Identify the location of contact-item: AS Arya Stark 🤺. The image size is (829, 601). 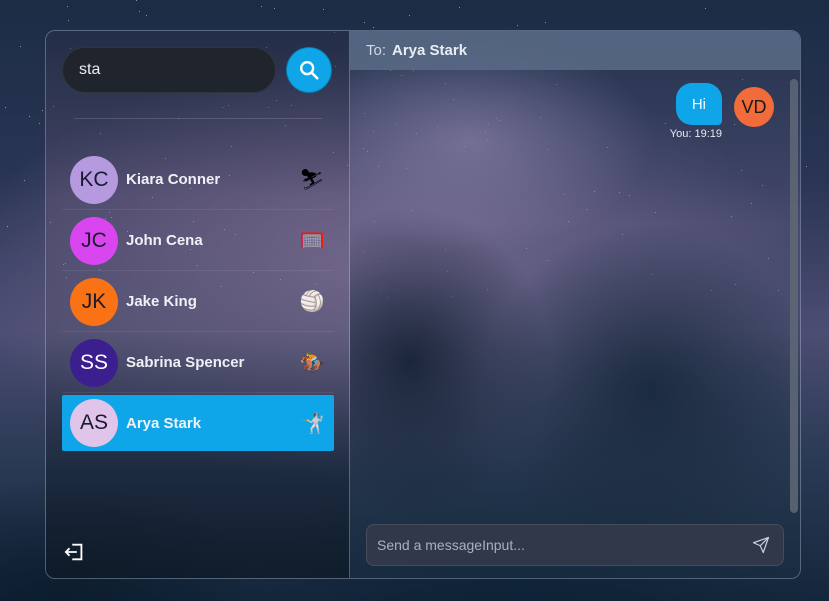
(198, 423).